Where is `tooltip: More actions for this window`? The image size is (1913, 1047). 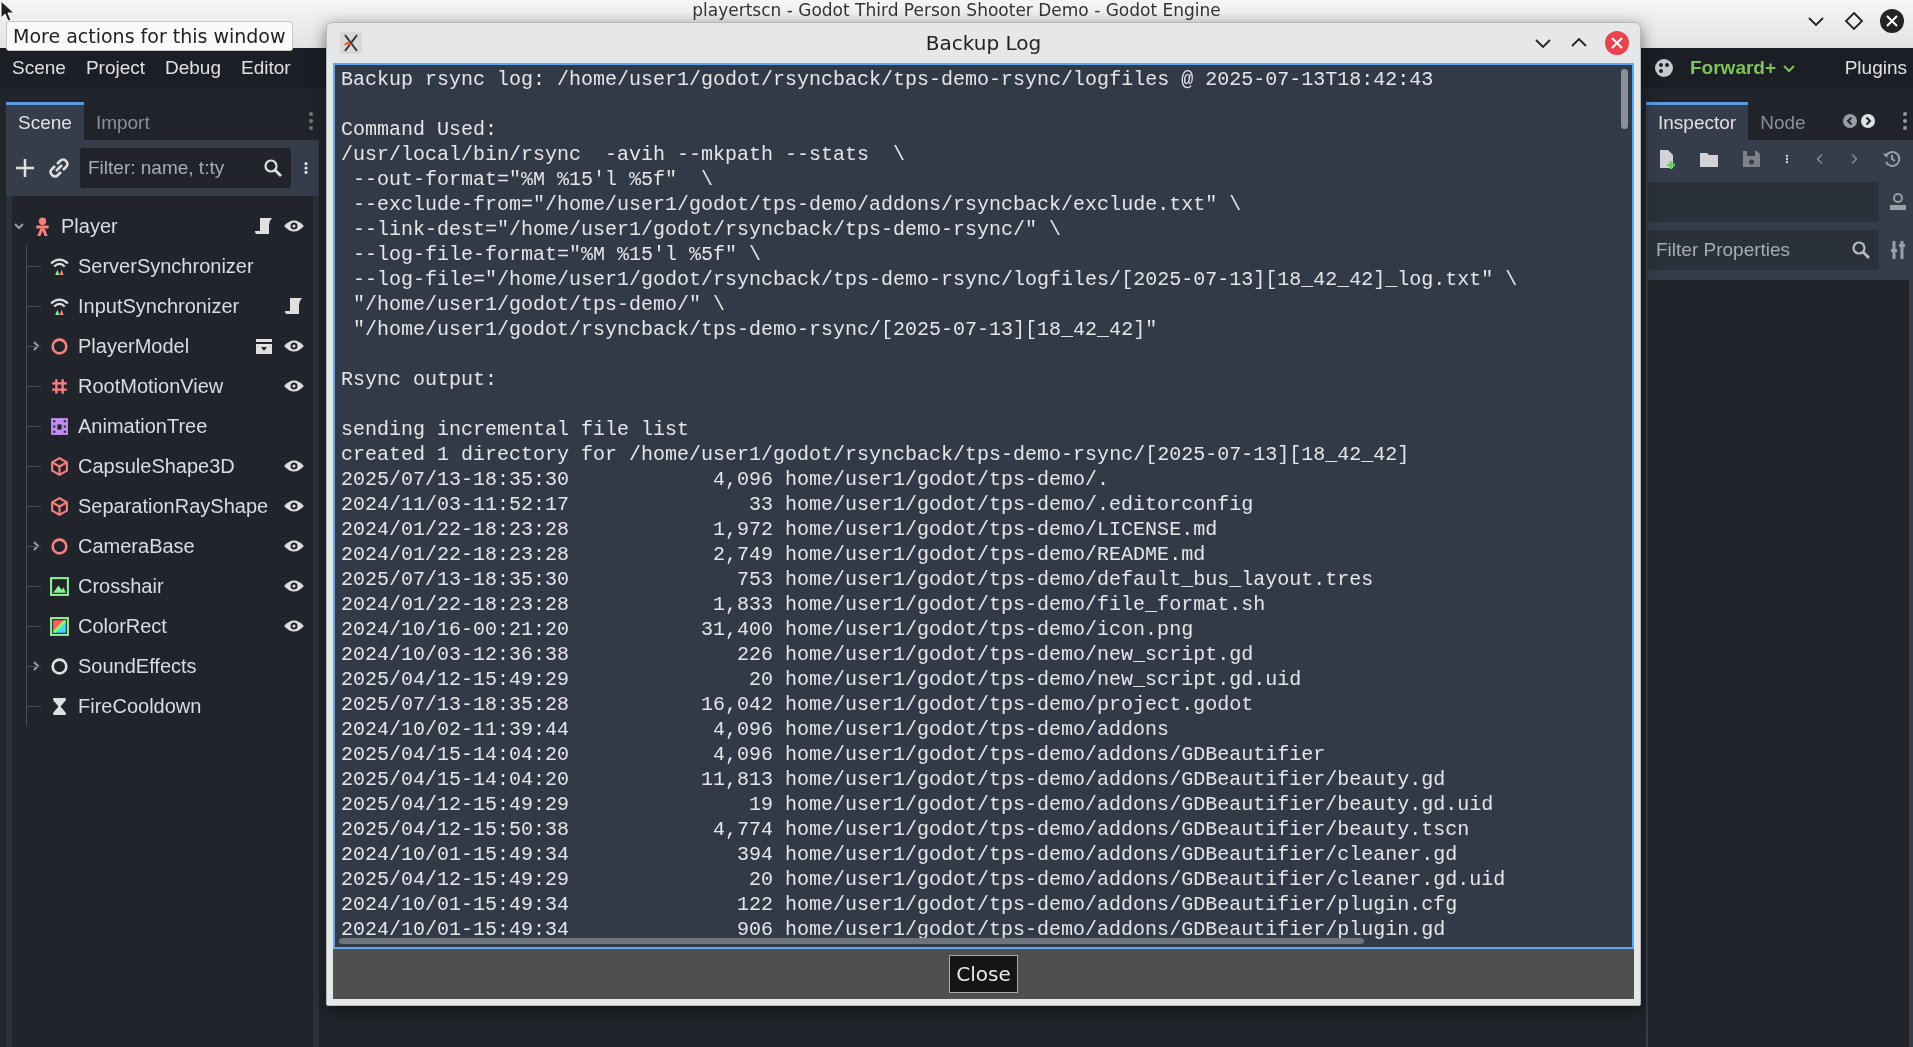
tooltip: More actions for this window is located at coordinates (149, 36).